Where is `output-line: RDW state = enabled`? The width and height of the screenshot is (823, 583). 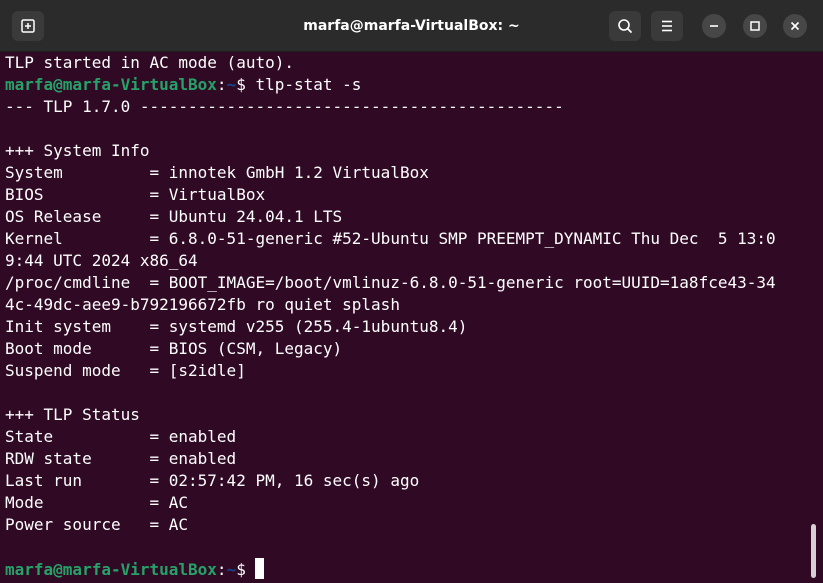
output-line: RDW state = enabled is located at coordinates (121, 458).